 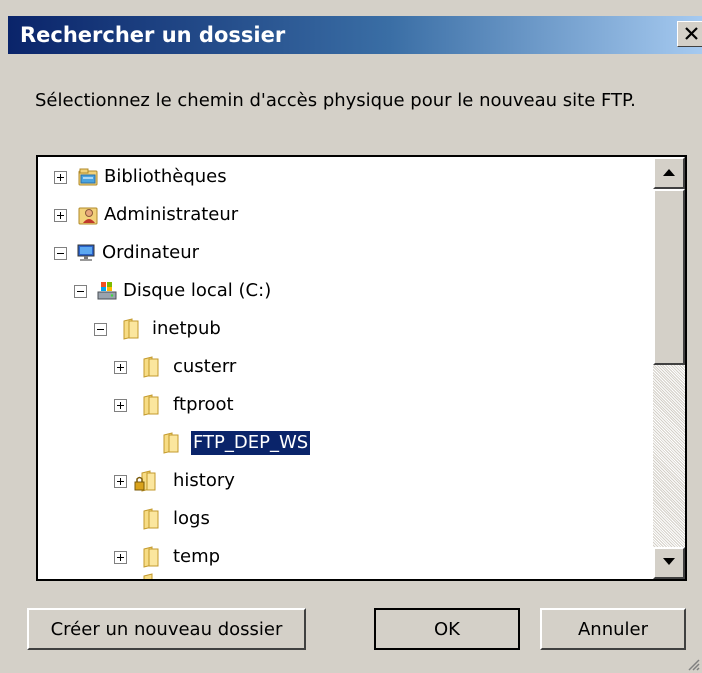 I want to click on tree-item-label: Disque local (C:), so click(x=197, y=290).